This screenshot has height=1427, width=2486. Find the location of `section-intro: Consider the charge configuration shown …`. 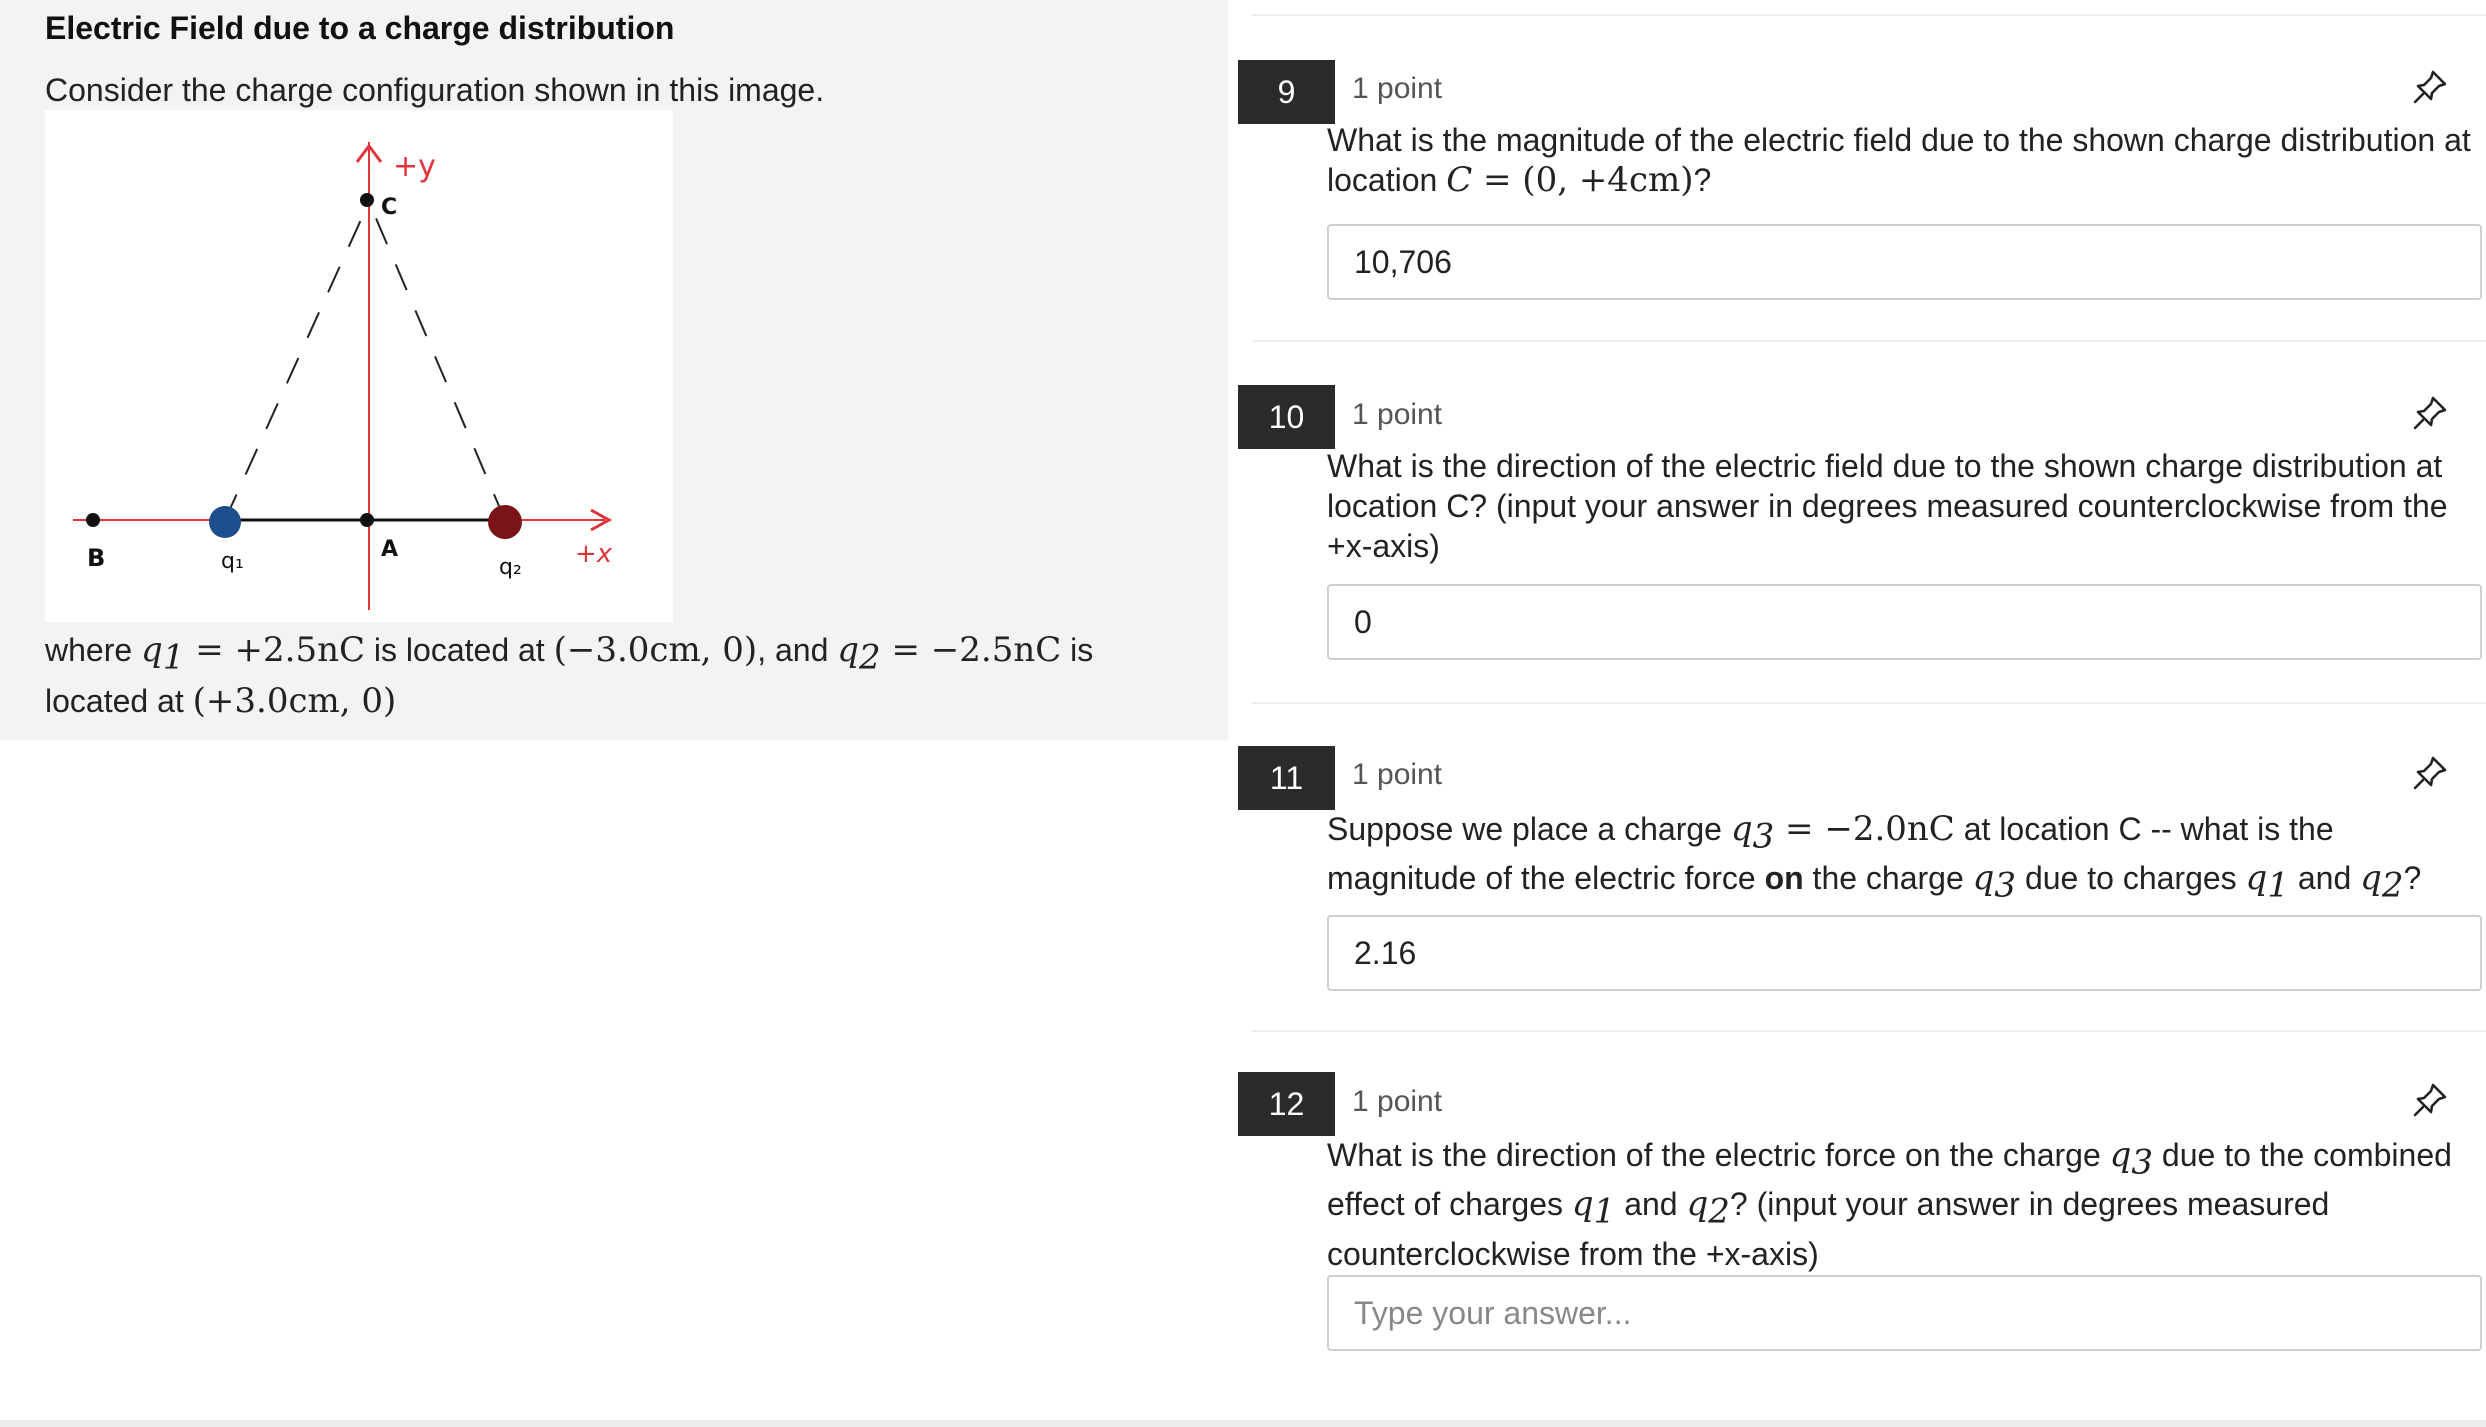

section-intro: Consider the charge configuration shown … is located at coordinates (435, 90).